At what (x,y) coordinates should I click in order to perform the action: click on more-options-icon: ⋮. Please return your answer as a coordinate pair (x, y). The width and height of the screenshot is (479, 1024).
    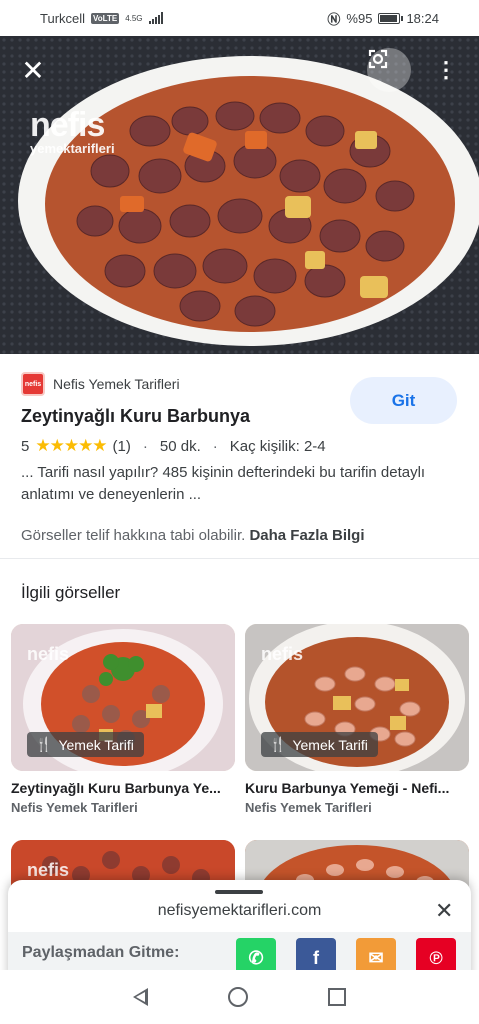
    Looking at the image, I should click on (446, 70).